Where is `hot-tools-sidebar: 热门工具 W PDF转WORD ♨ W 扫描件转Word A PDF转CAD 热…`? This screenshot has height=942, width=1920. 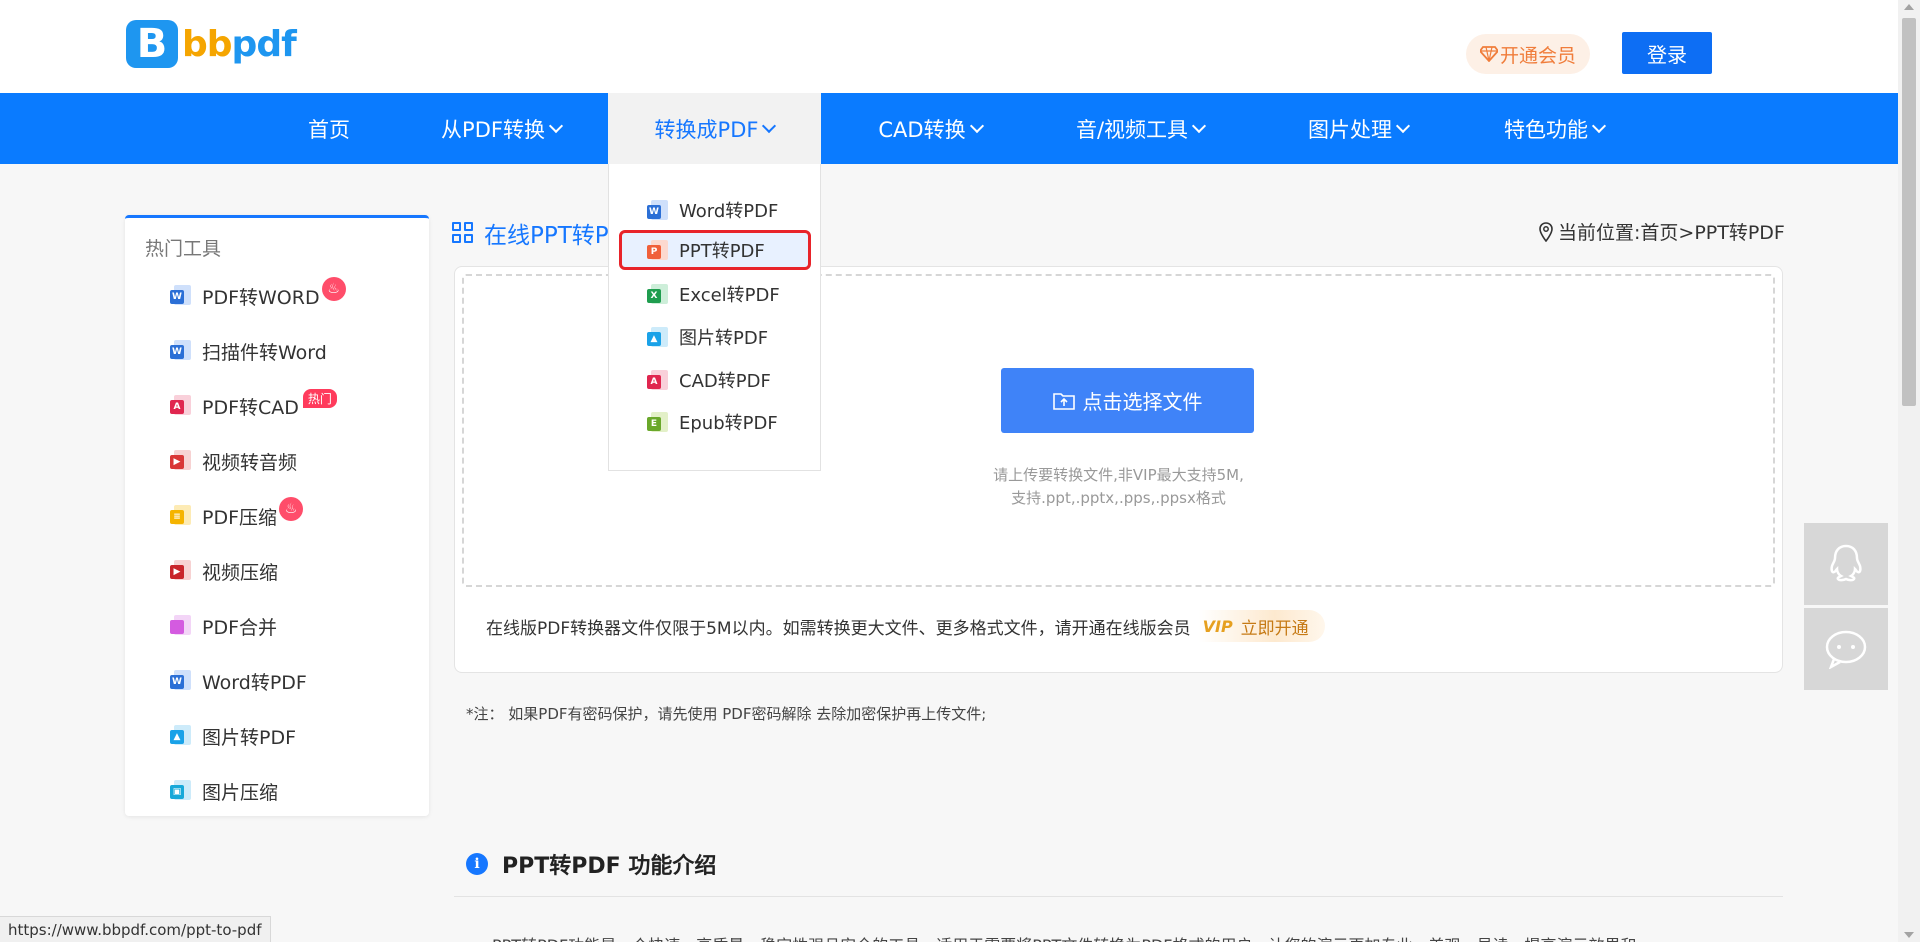 hot-tools-sidebar: 热门工具 W PDF转WORD ♨ W 扫描件转Word A PDF转CAD 热… is located at coordinates (277, 515).